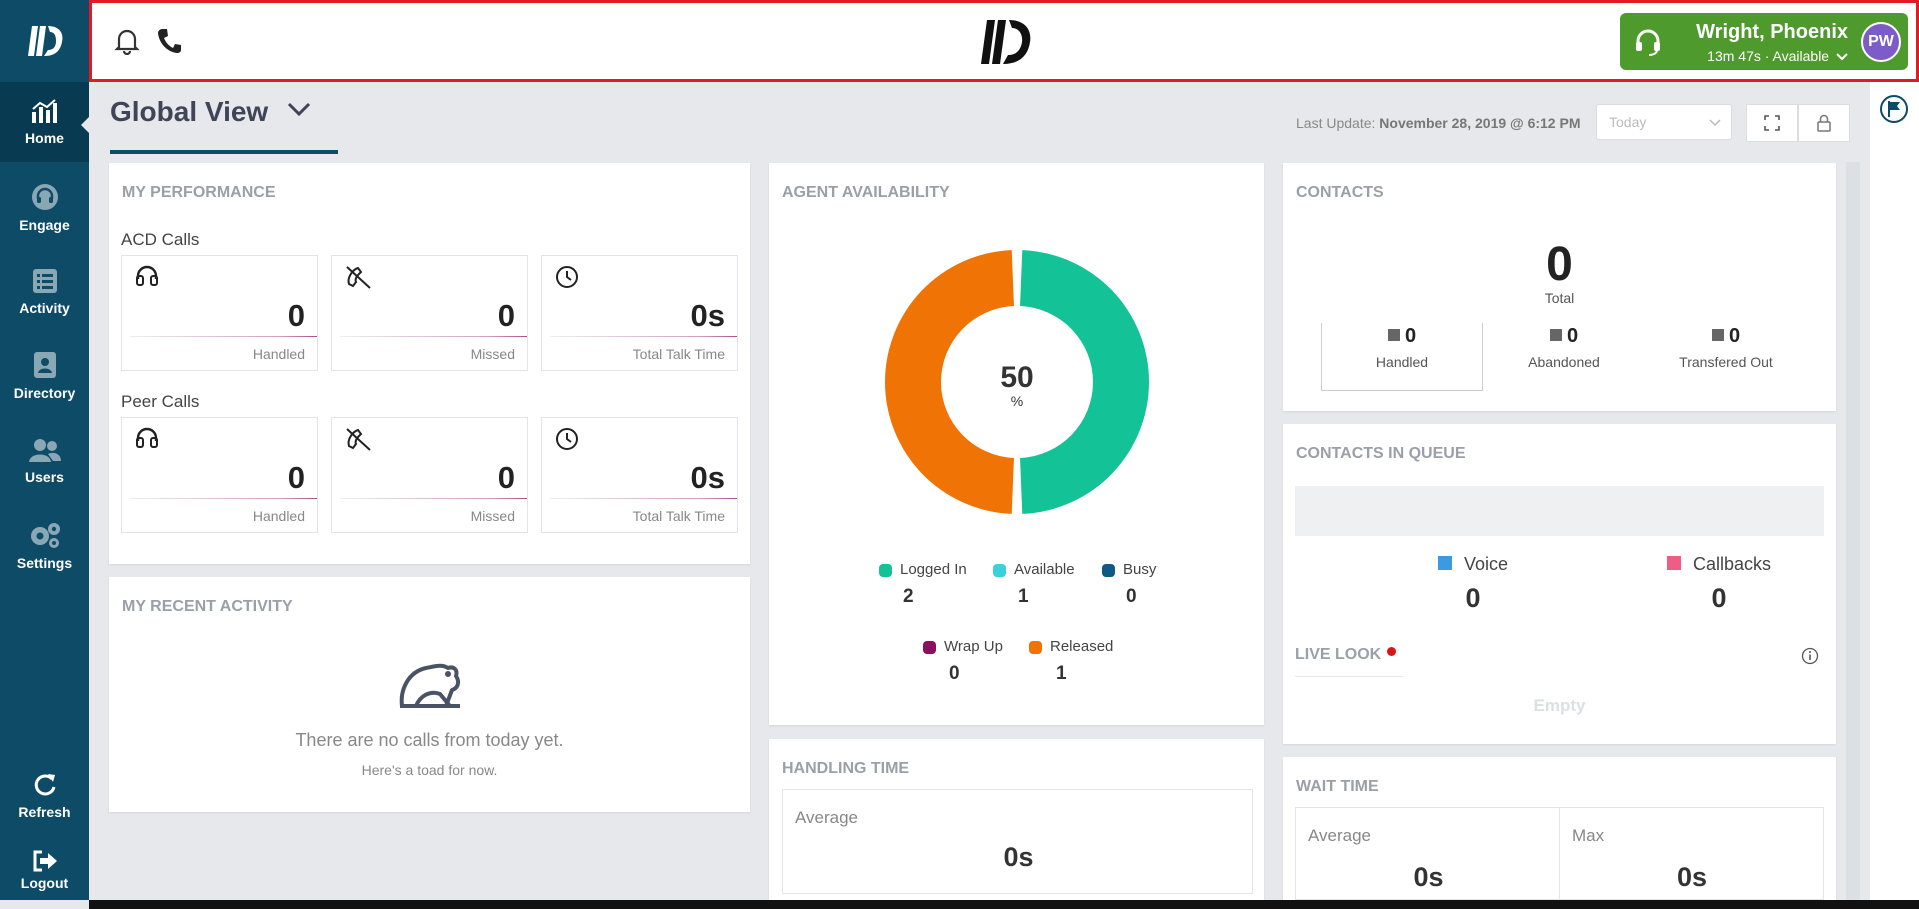  What do you see at coordinates (1559, 511) in the screenshot?
I see `queue-bar` at bounding box center [1559, 511].